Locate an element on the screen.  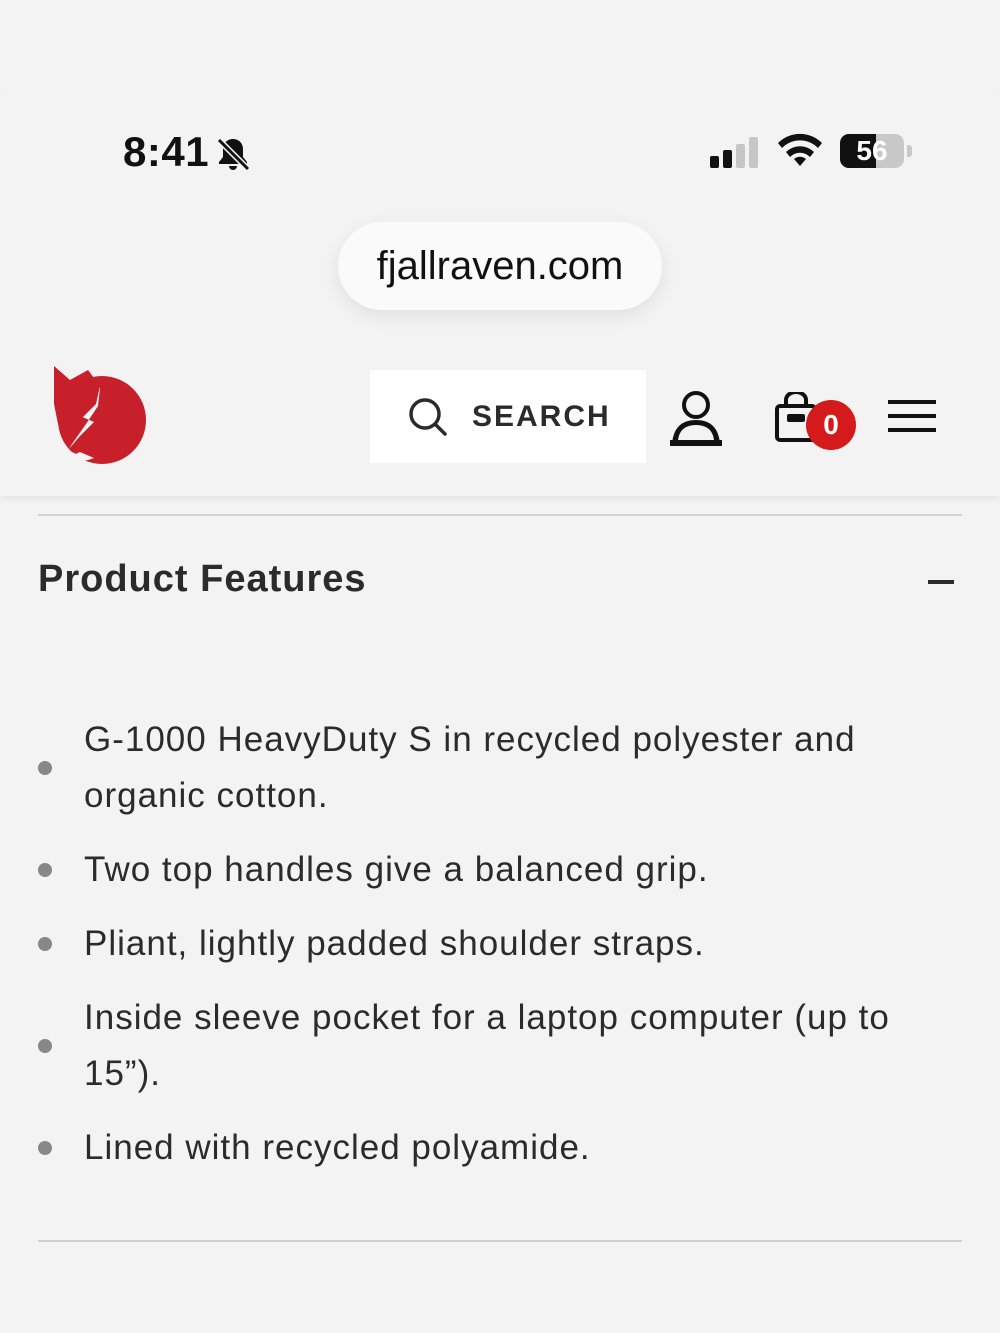
search-icon is located at coordinates (428, 417).